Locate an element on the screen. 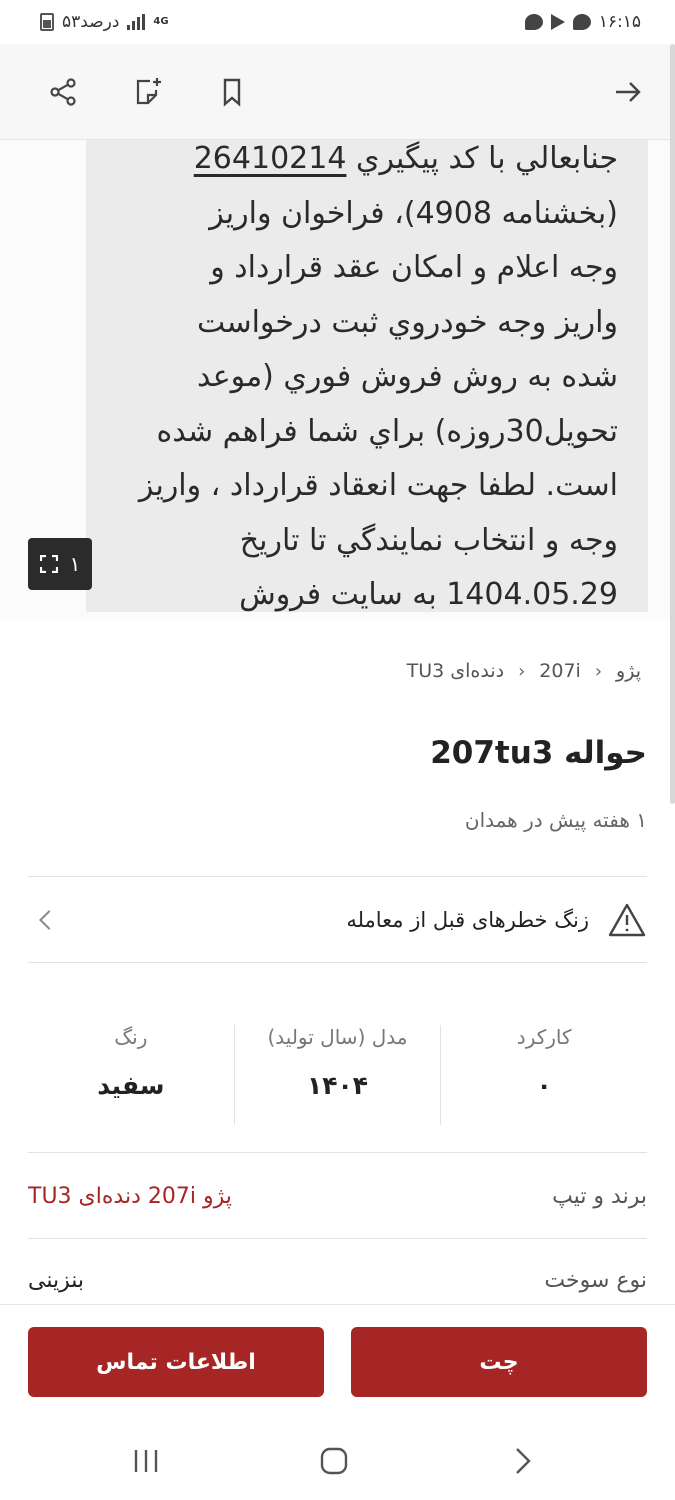 This screenshot has width=675, height=1500. spec-value: ۰ is located at coordinates (544, 1085).